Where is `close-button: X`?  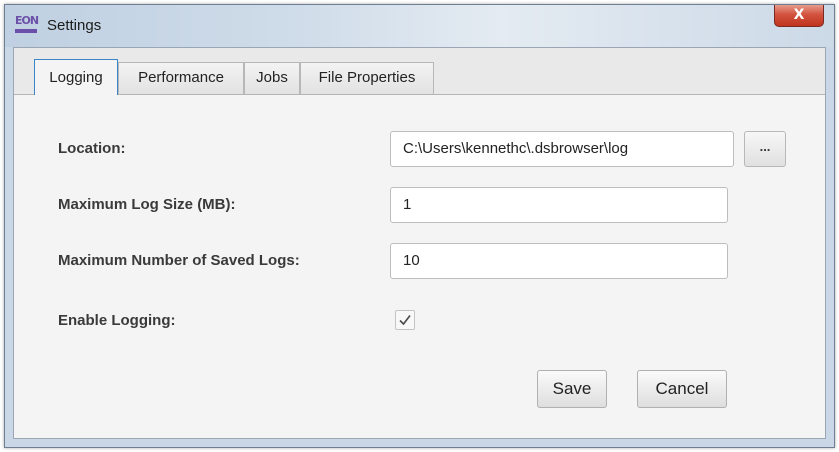 close-button: X is located at coordinates (799, 16).